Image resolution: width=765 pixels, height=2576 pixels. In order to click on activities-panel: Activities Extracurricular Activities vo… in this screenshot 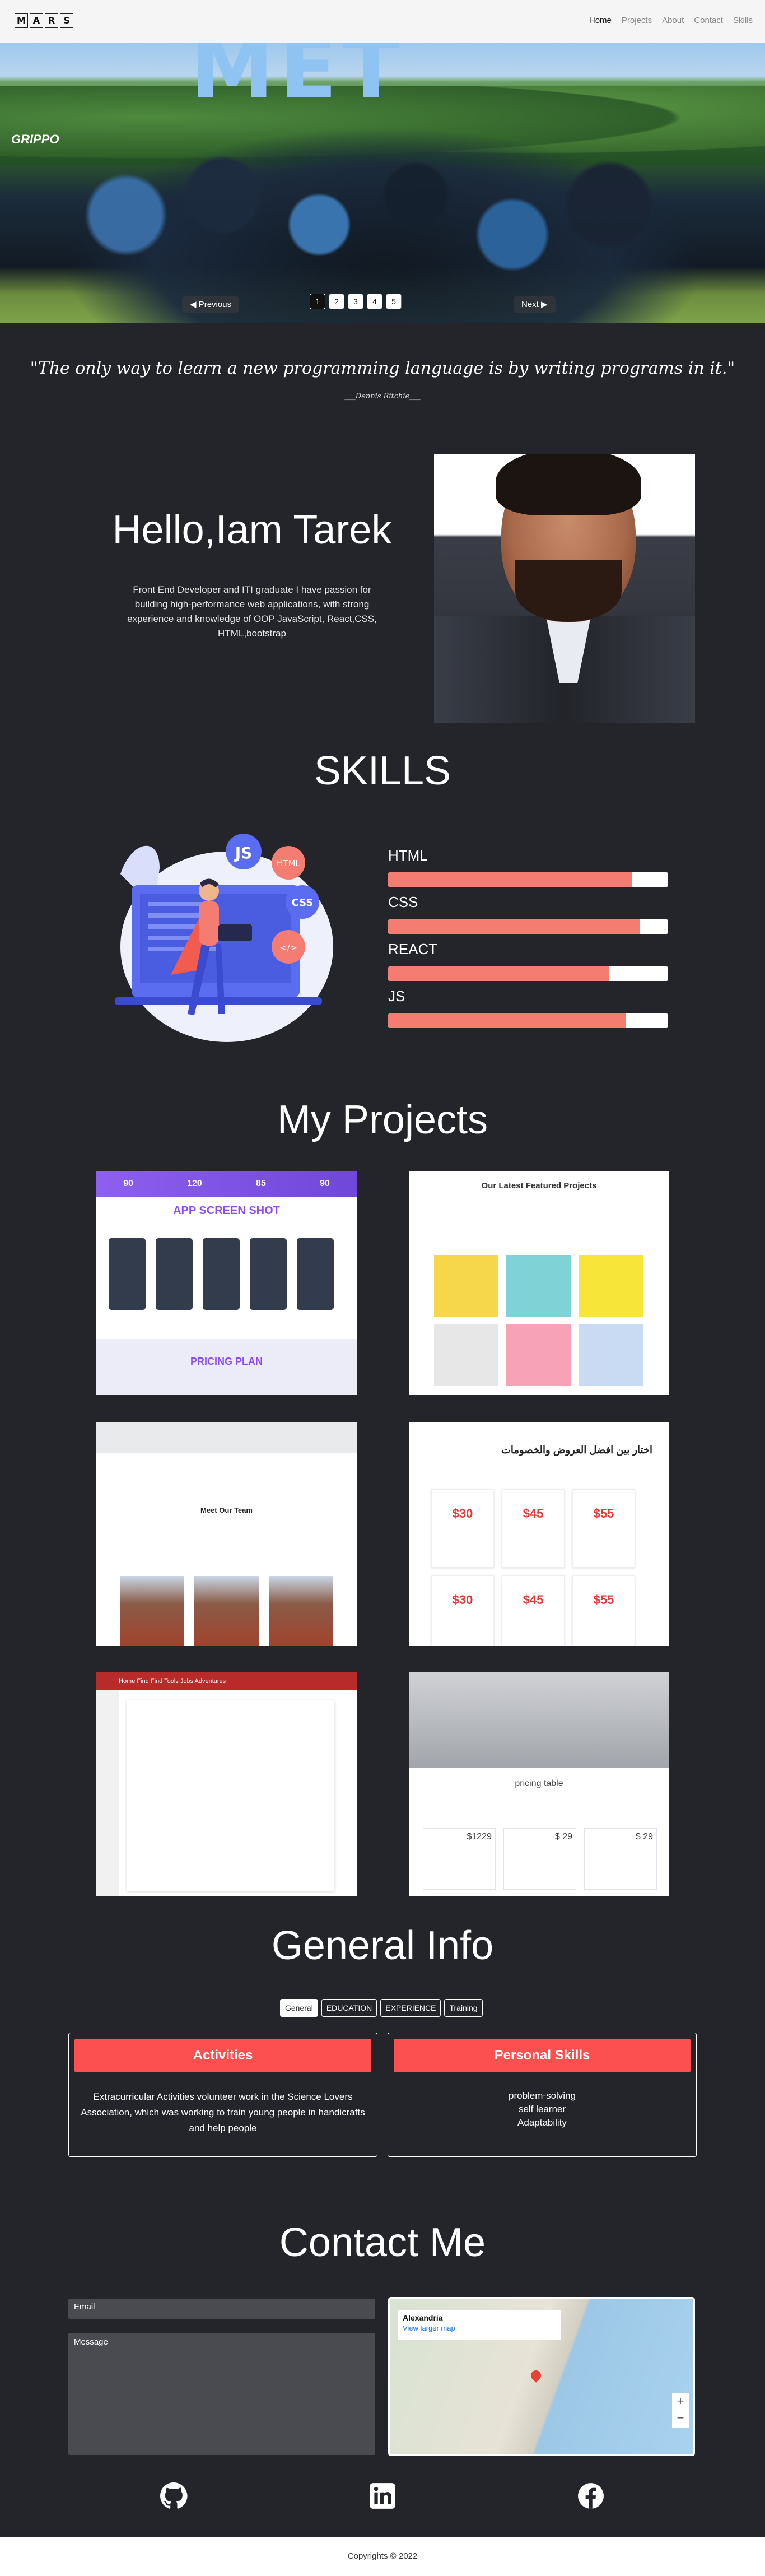, I will do `click(223, 2095)`.